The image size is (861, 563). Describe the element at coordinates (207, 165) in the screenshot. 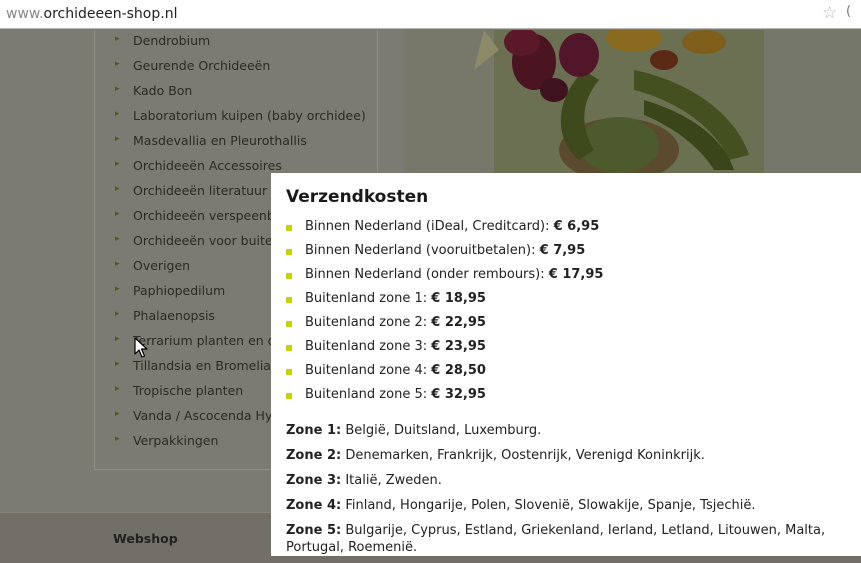

I see `category-label: Orchideeën Accessoires` at that location.